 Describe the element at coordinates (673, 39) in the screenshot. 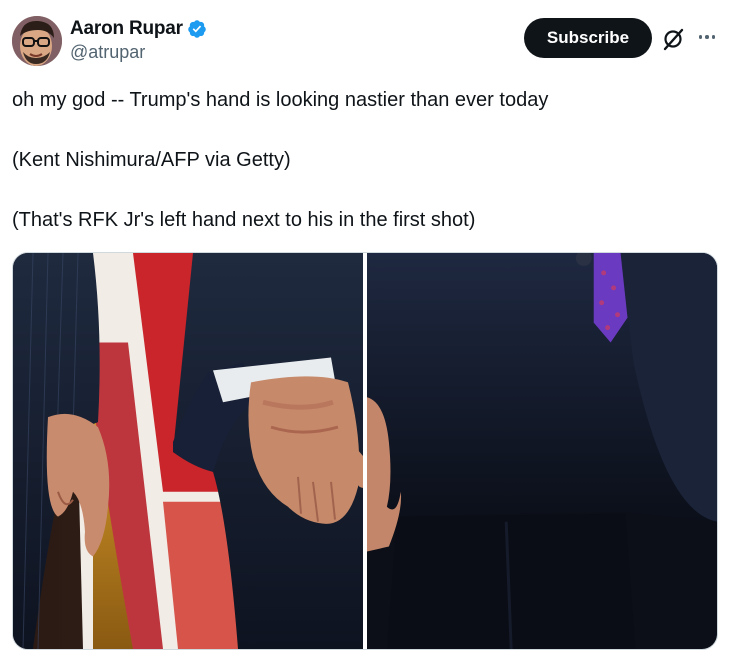

I see `grok-icon` at that location.